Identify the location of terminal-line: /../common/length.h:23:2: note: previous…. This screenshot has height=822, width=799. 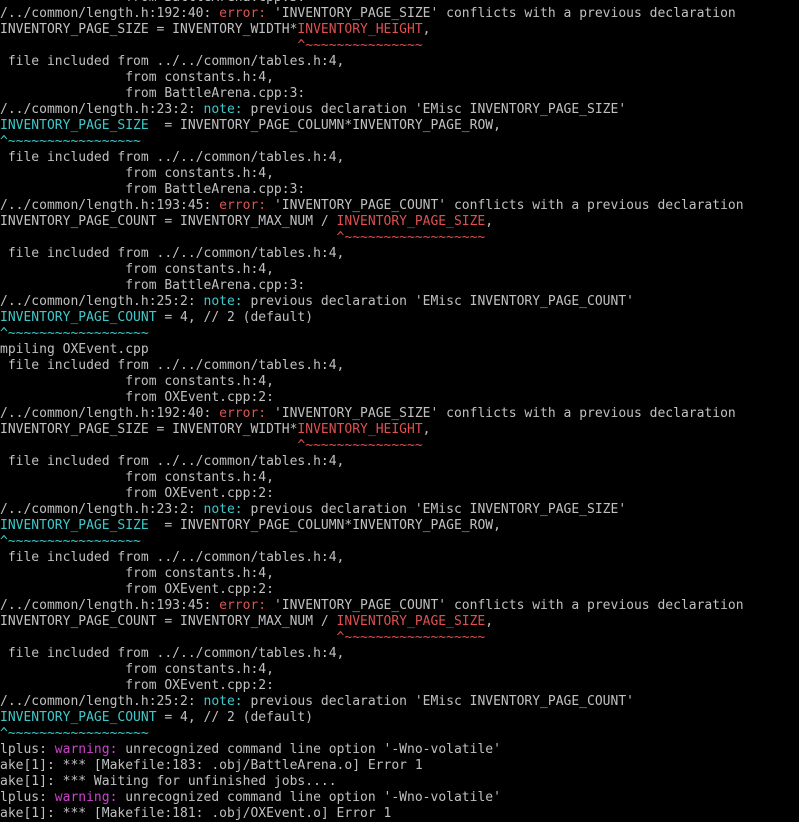
(399, 110).